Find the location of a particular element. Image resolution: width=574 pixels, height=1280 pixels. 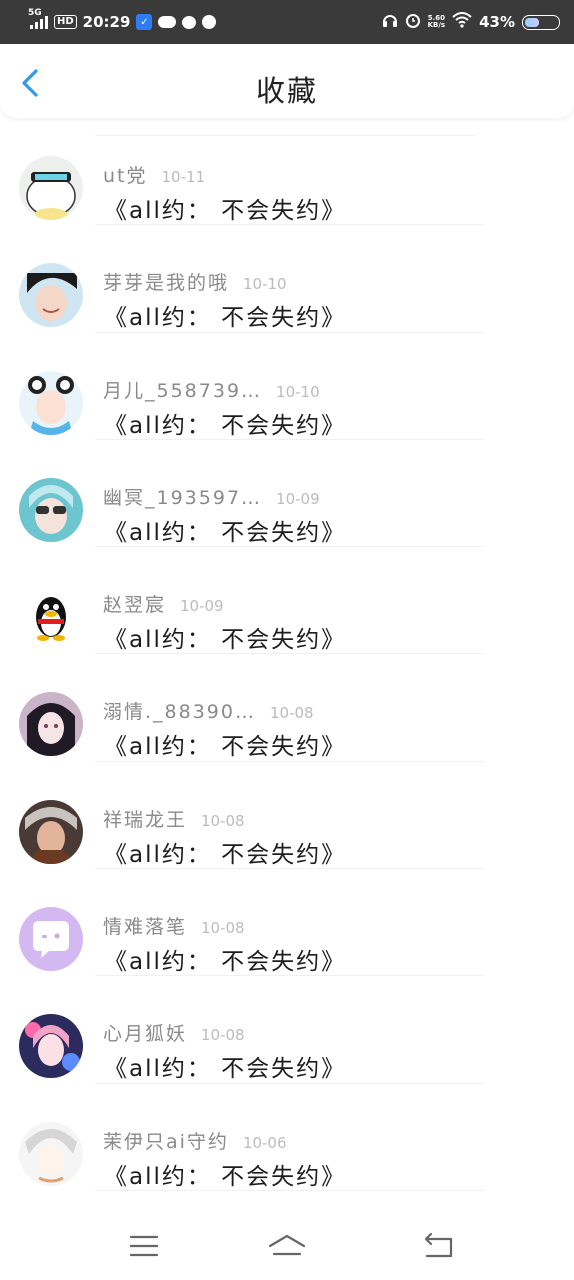

compass-icon is located at coordinates (209, 22).